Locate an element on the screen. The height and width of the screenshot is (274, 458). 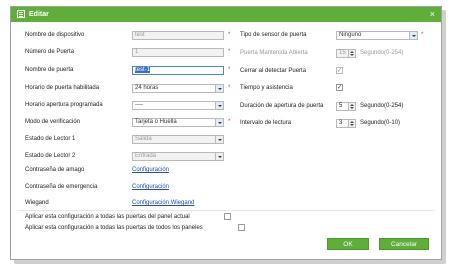
edit-form-icon is located at coordinates (21, 14).